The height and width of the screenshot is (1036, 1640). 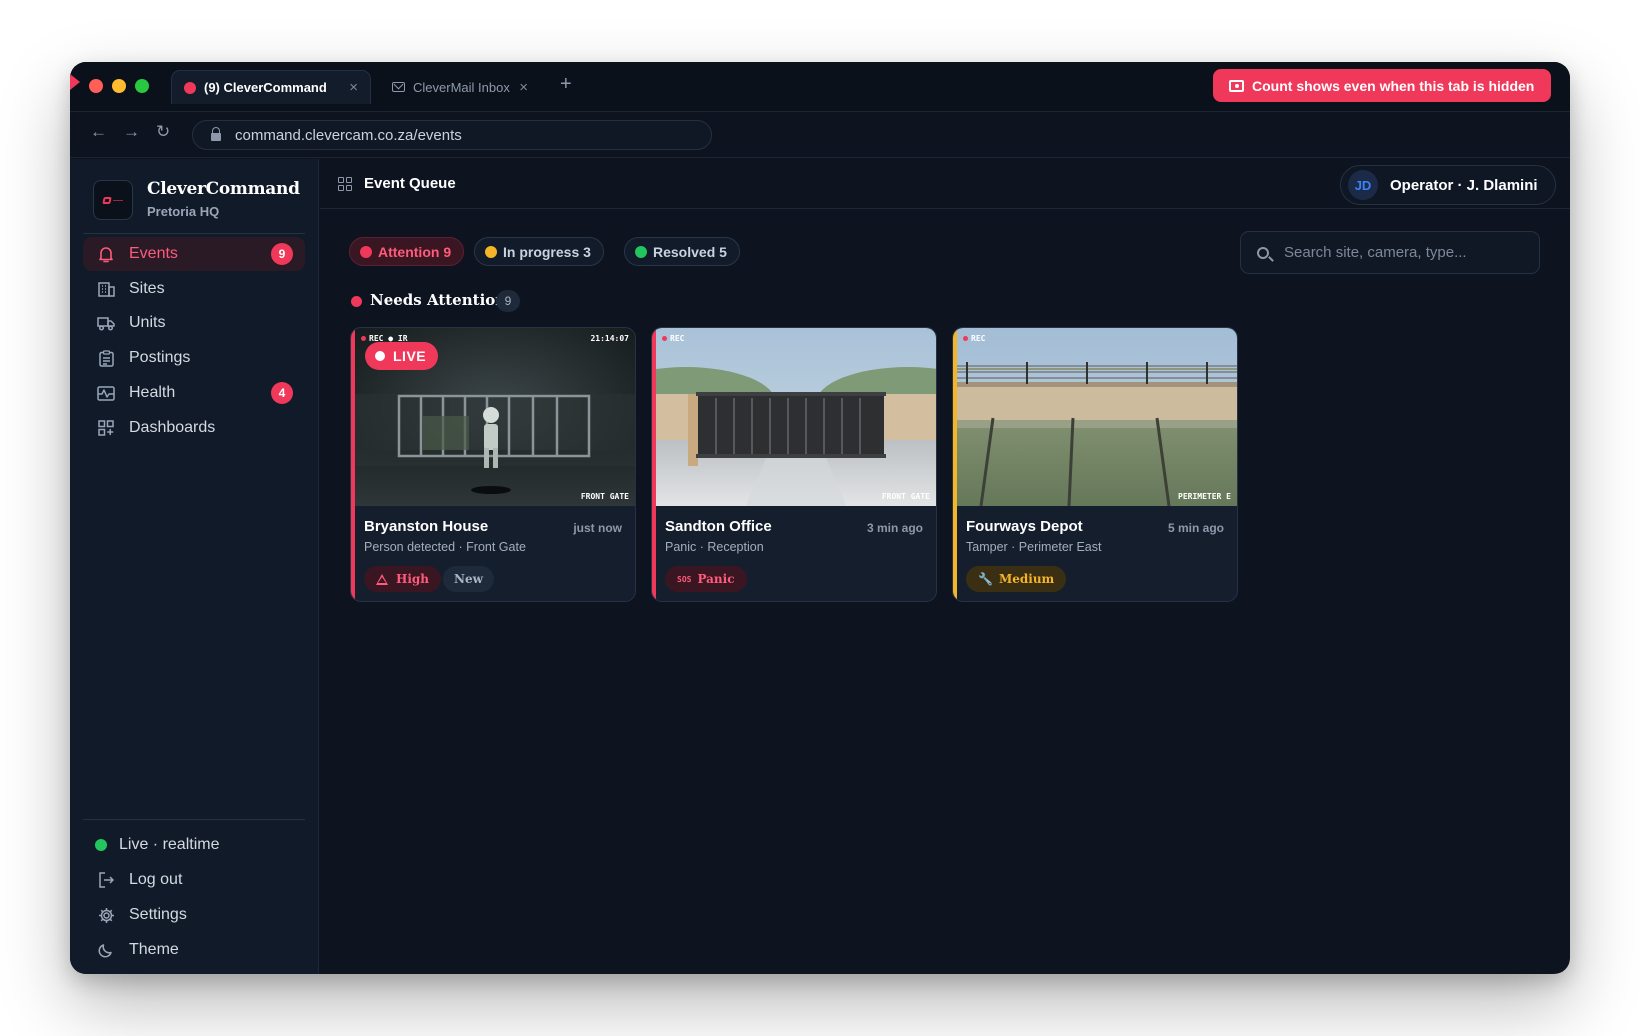 I want to click on sidebar-item-label: Dashboards, so click(x=172, y=427).